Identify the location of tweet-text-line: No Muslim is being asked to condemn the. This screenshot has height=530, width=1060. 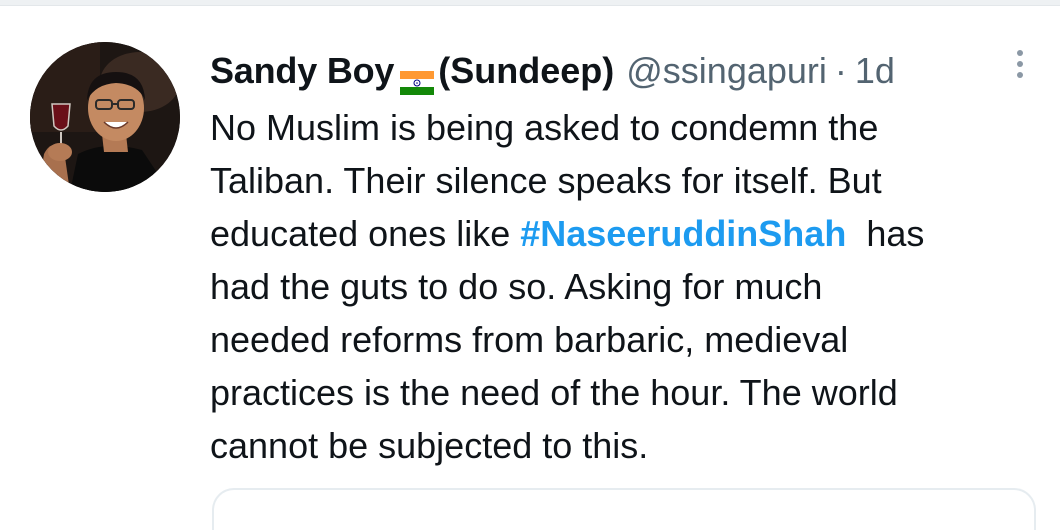
(544, 127).